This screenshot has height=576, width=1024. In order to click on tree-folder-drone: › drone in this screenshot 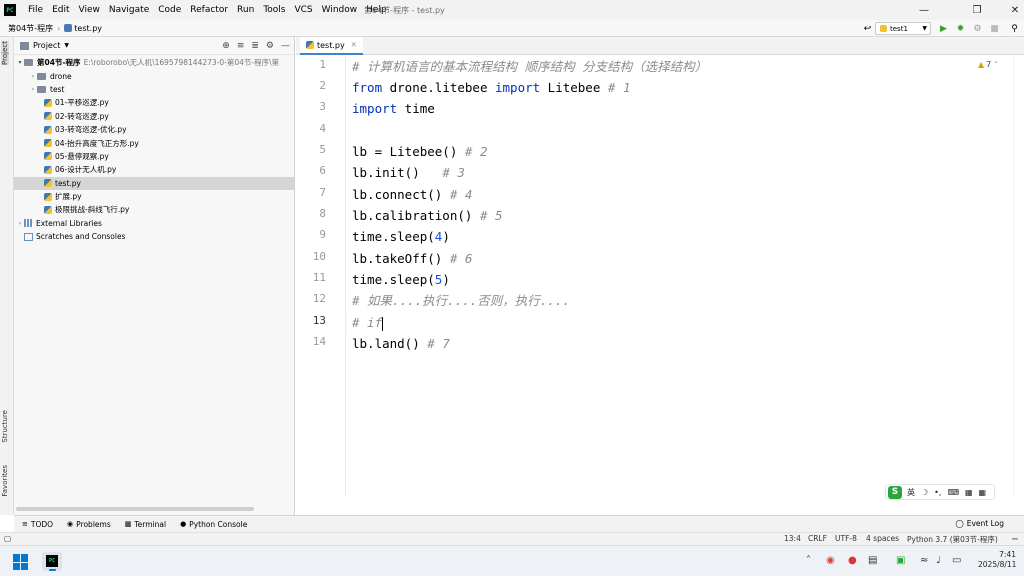, I will do `click(154, 75)`.